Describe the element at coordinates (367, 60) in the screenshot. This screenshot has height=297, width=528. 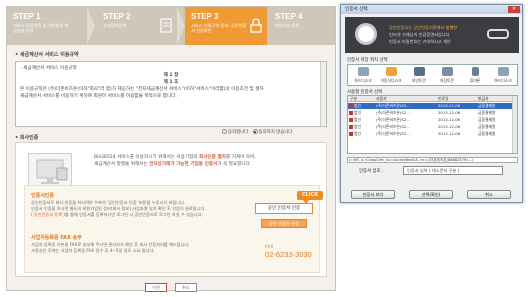
I see `location-label: 인증서 저장 위치 선택` at that location.